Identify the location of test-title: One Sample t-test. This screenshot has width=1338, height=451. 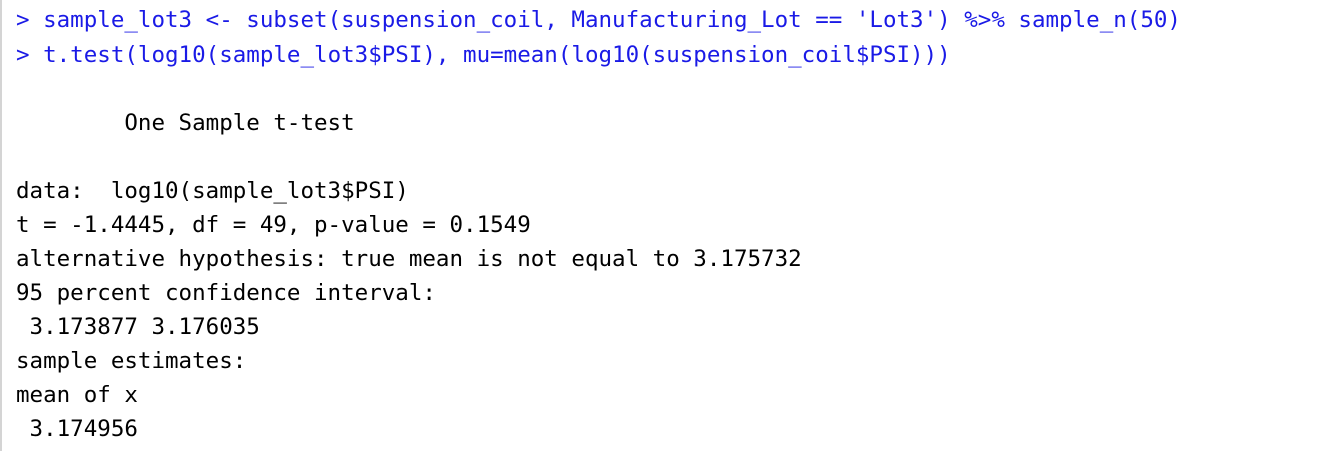
(185, 123).